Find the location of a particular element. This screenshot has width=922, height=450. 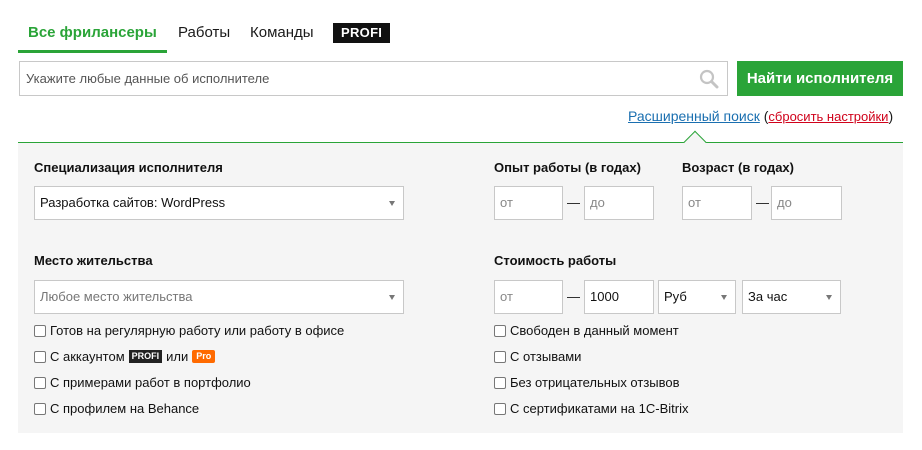

search-input is located at coordinates (350, 78).